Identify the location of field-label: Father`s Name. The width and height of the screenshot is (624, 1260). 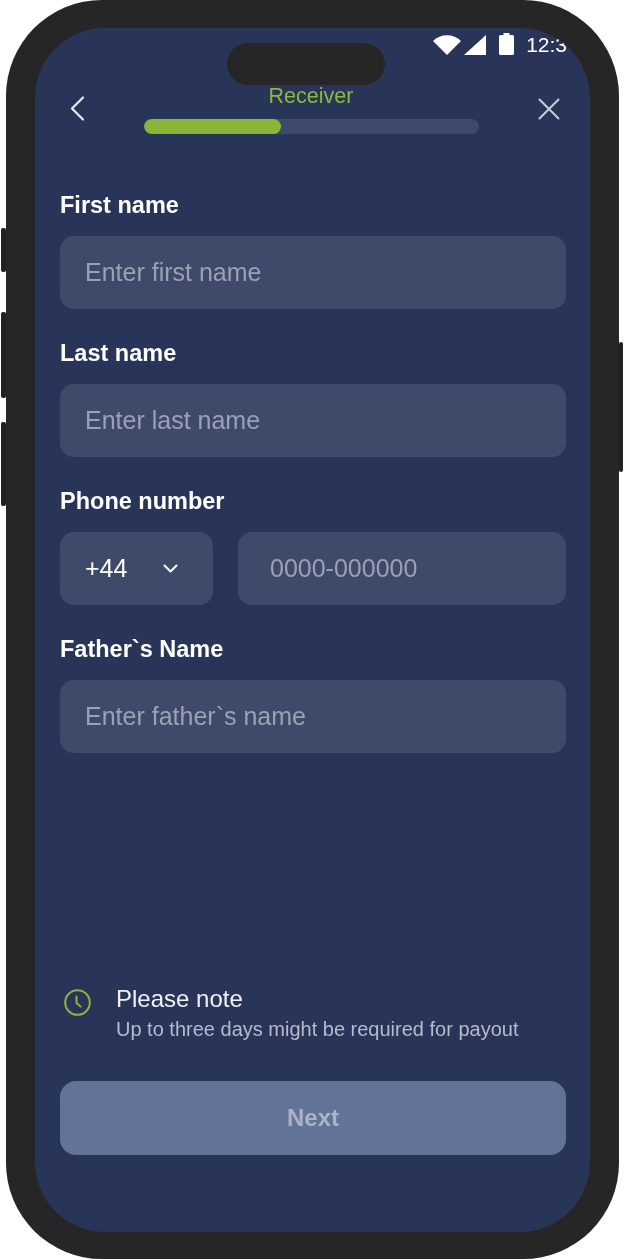
(142, 648).